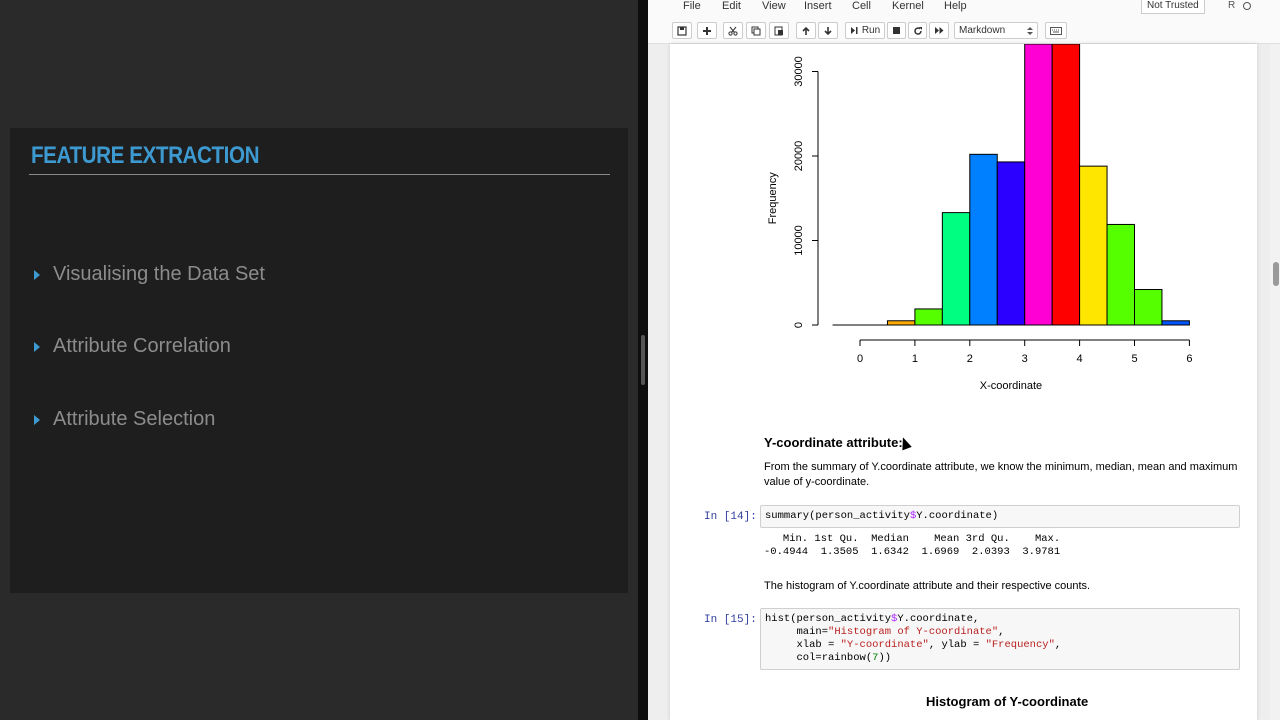  I want to click on fast-forward-icon, so click(938, 30).